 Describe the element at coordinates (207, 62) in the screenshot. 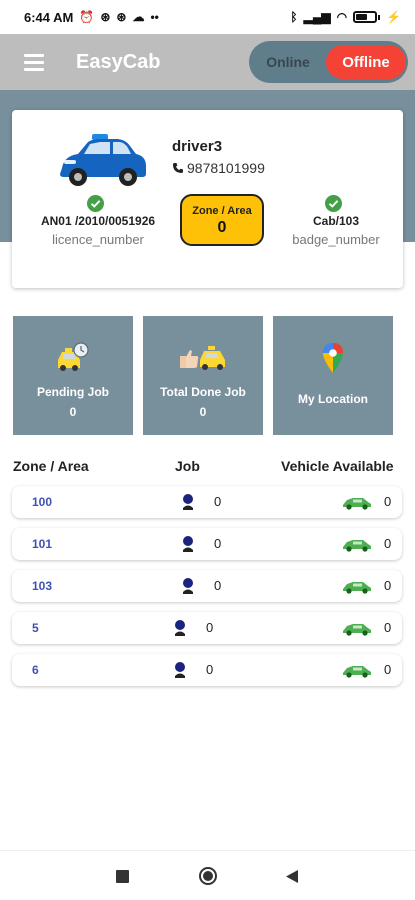

I see `app-bar: EasyCab Online Offline` at that location.